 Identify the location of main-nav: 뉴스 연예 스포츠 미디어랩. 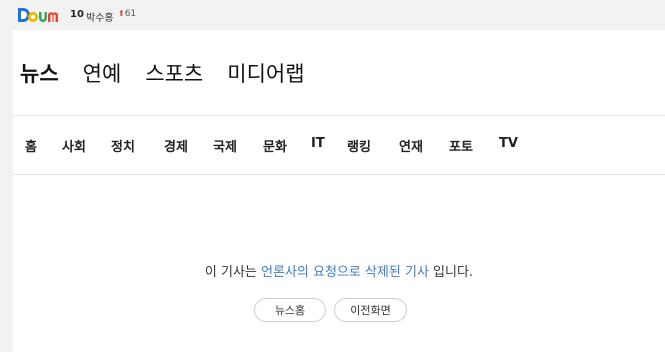
(162, 74).